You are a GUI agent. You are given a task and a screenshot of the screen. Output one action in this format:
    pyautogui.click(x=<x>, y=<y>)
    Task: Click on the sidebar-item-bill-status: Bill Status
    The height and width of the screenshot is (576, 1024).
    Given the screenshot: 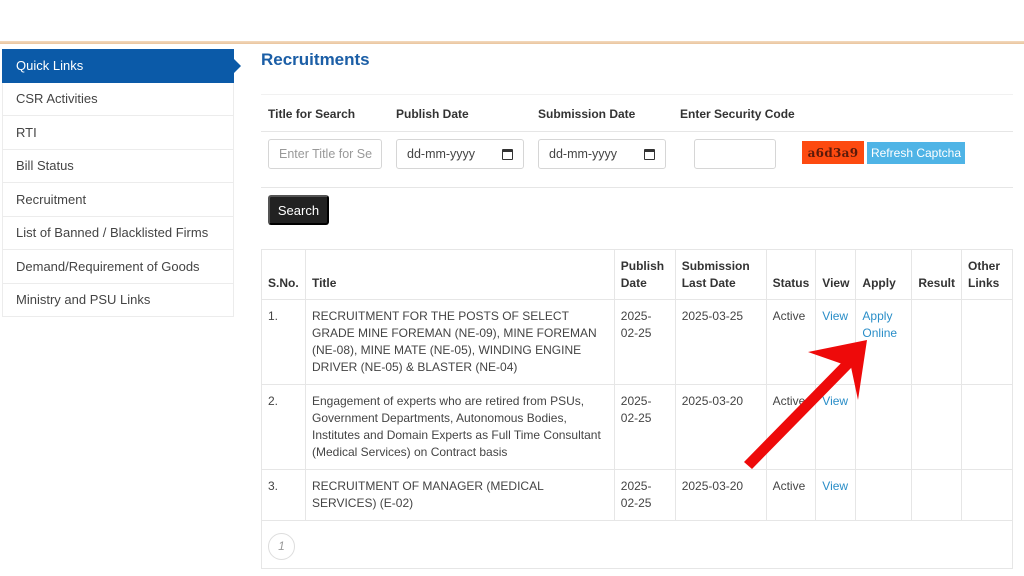 What is the action you would take?
    pyautogui.click(x=118, y=166)
    